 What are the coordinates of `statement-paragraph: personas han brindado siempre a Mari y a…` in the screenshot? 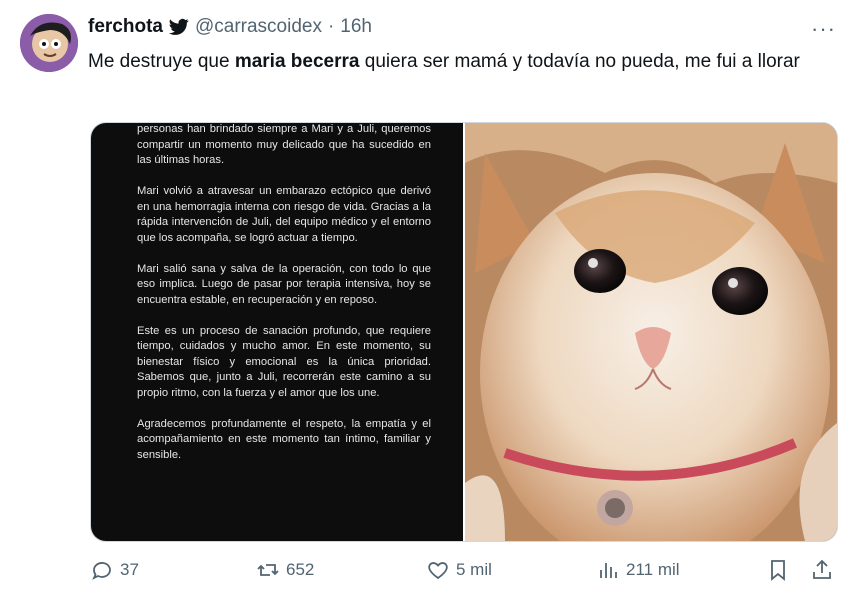 It's located at (284, 144).